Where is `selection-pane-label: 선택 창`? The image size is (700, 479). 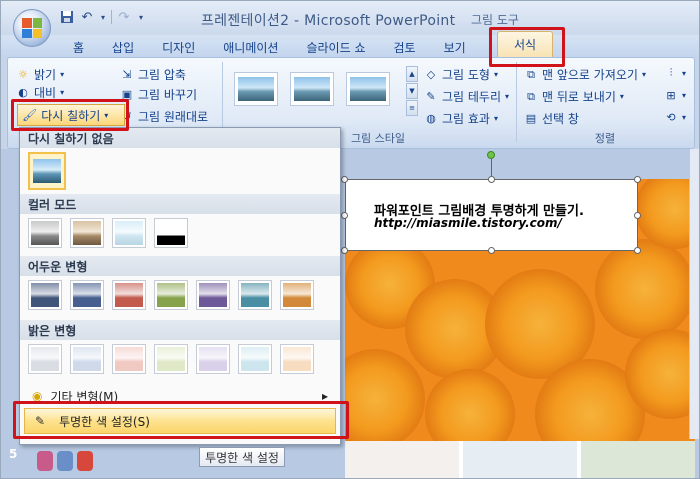 selection-pane-label: 선택 창 is located at coordinates (560, 119).